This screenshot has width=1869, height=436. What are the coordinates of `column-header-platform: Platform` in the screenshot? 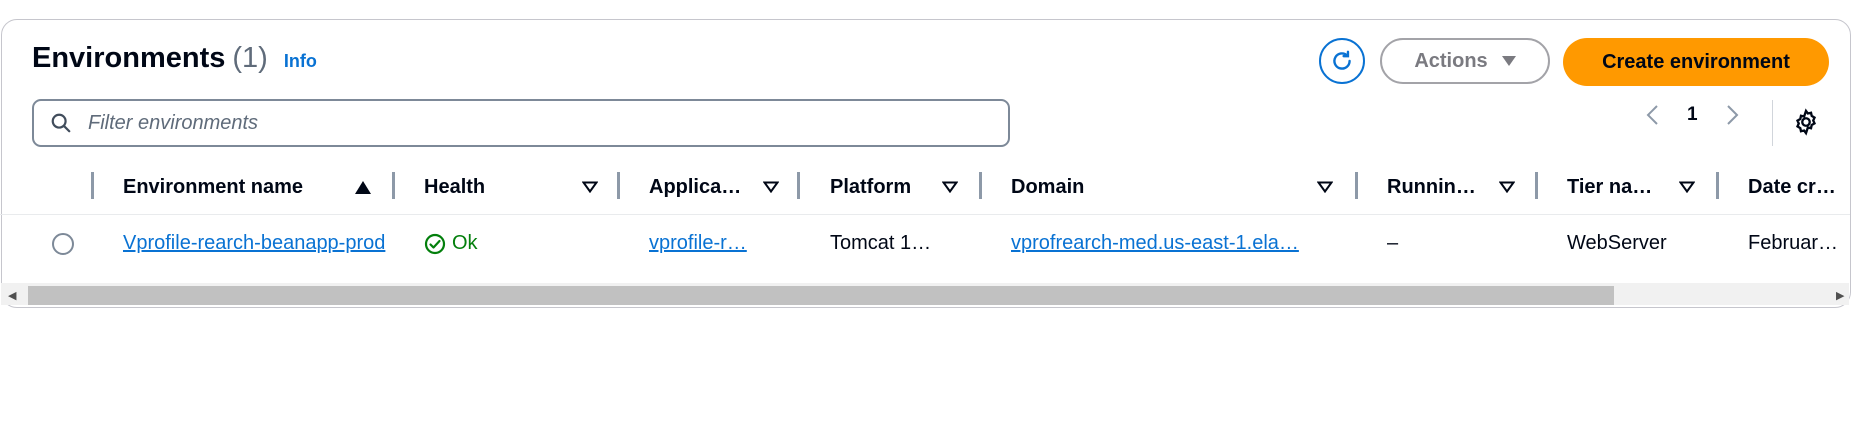 It's located at (900, 187).